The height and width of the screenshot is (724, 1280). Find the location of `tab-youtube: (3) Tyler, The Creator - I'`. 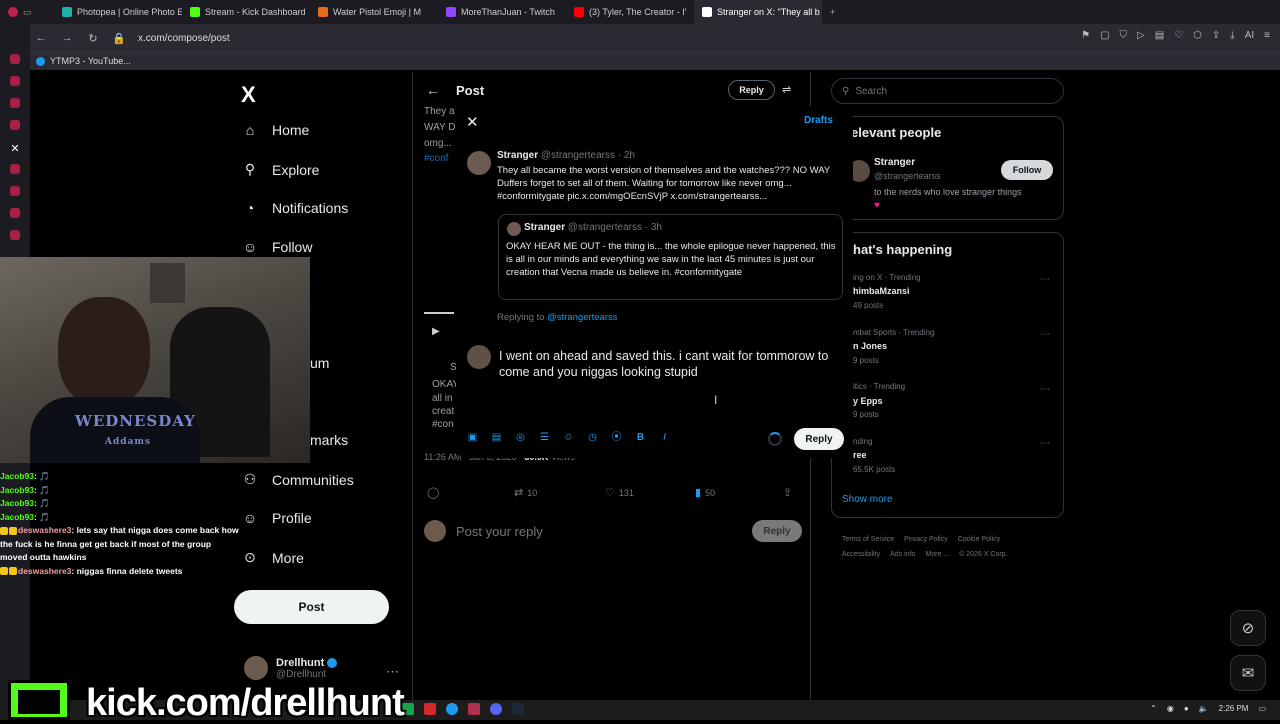

tab-youtube: (3) Tyler, The Creator - I' is located at coordinates (630, 12).